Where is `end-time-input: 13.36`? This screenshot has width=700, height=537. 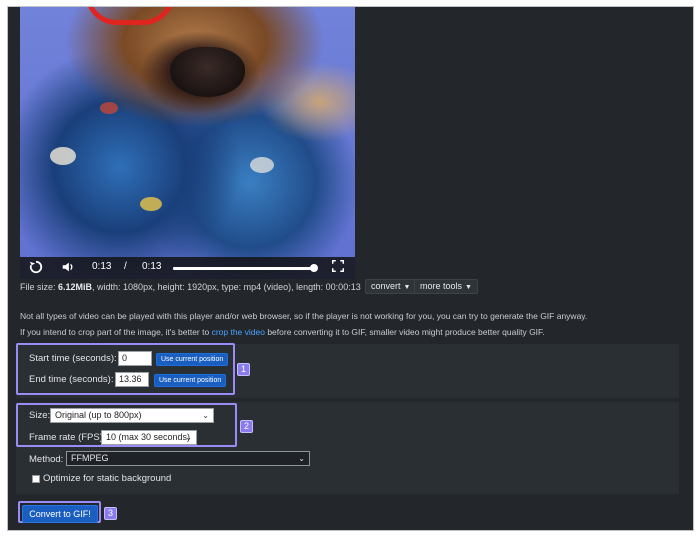
end-time-input: 13.36 is located at coordinates (132, 379).